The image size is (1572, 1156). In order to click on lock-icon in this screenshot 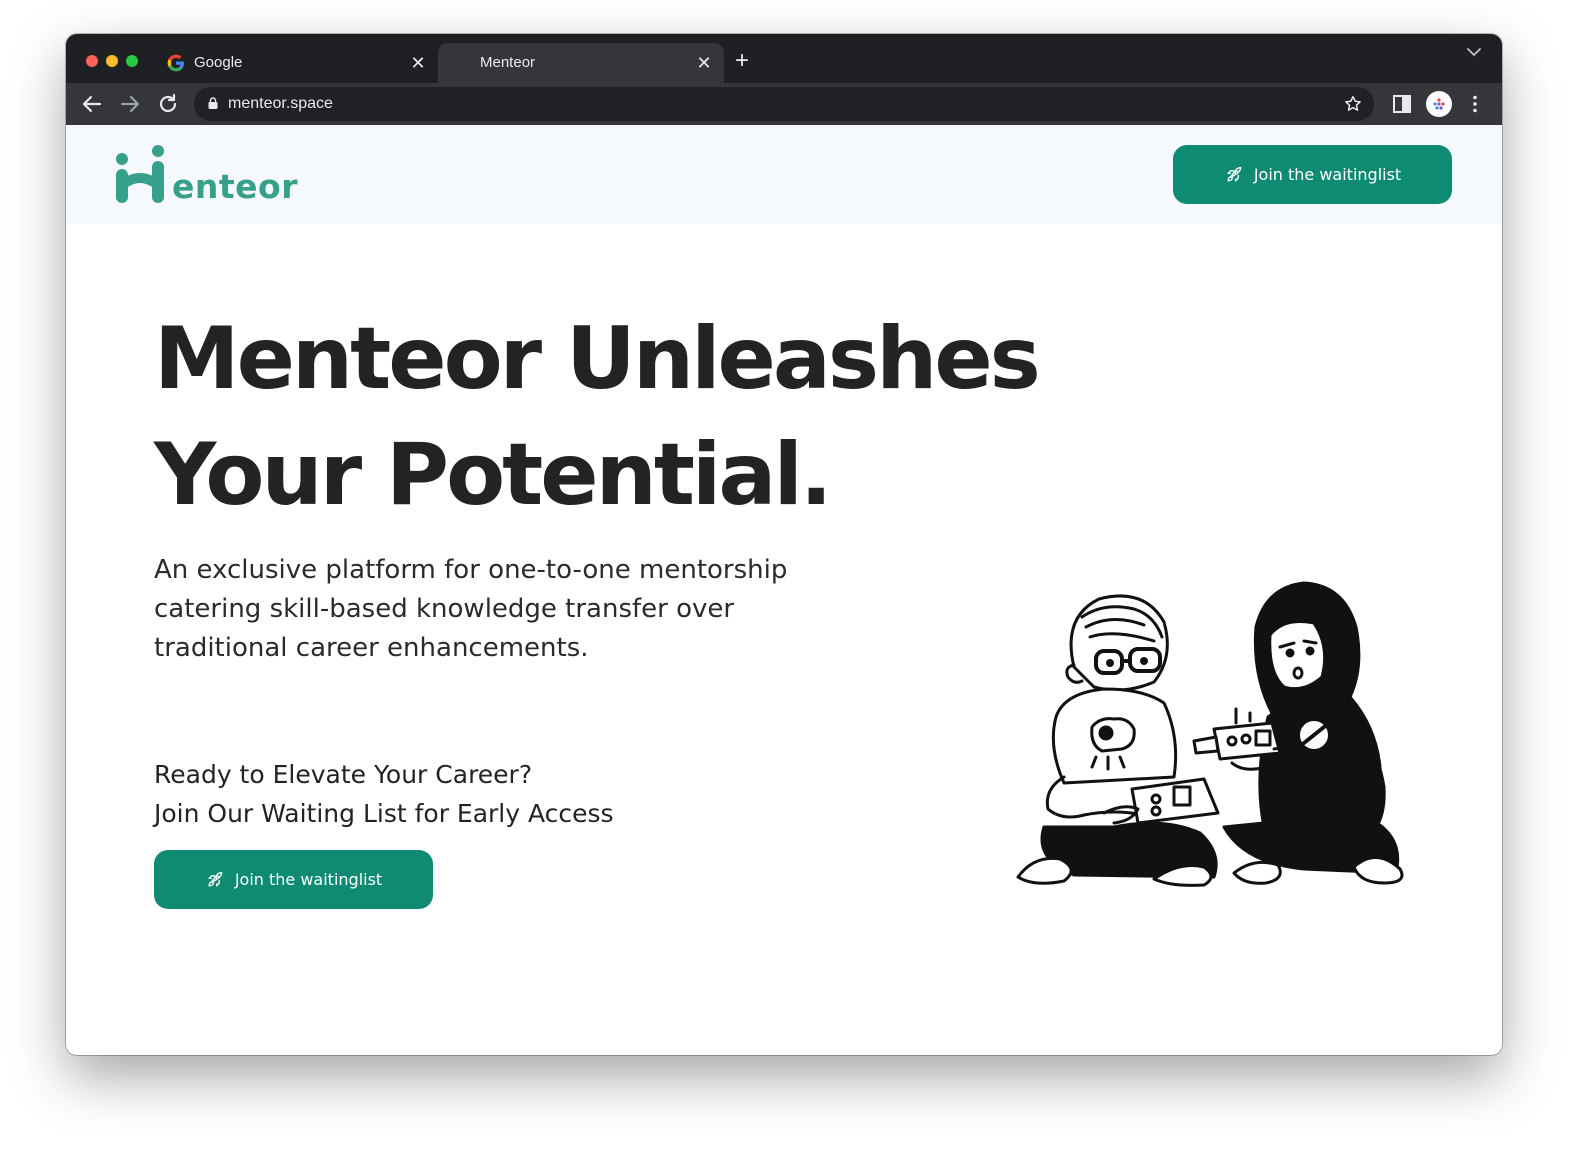, I will do `click(213, 103)`.